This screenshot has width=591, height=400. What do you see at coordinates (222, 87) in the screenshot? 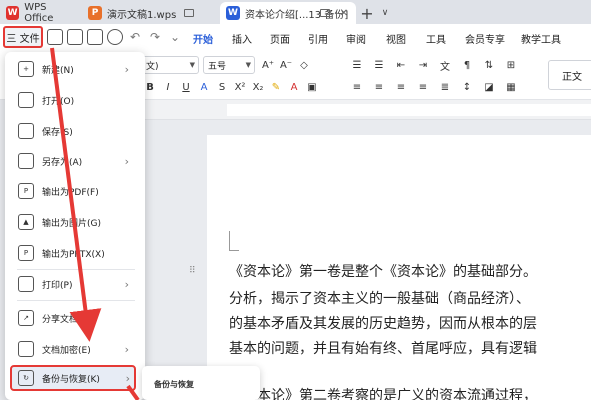
I see `strikethrough-icon: S` at bounding box center [222, 87].